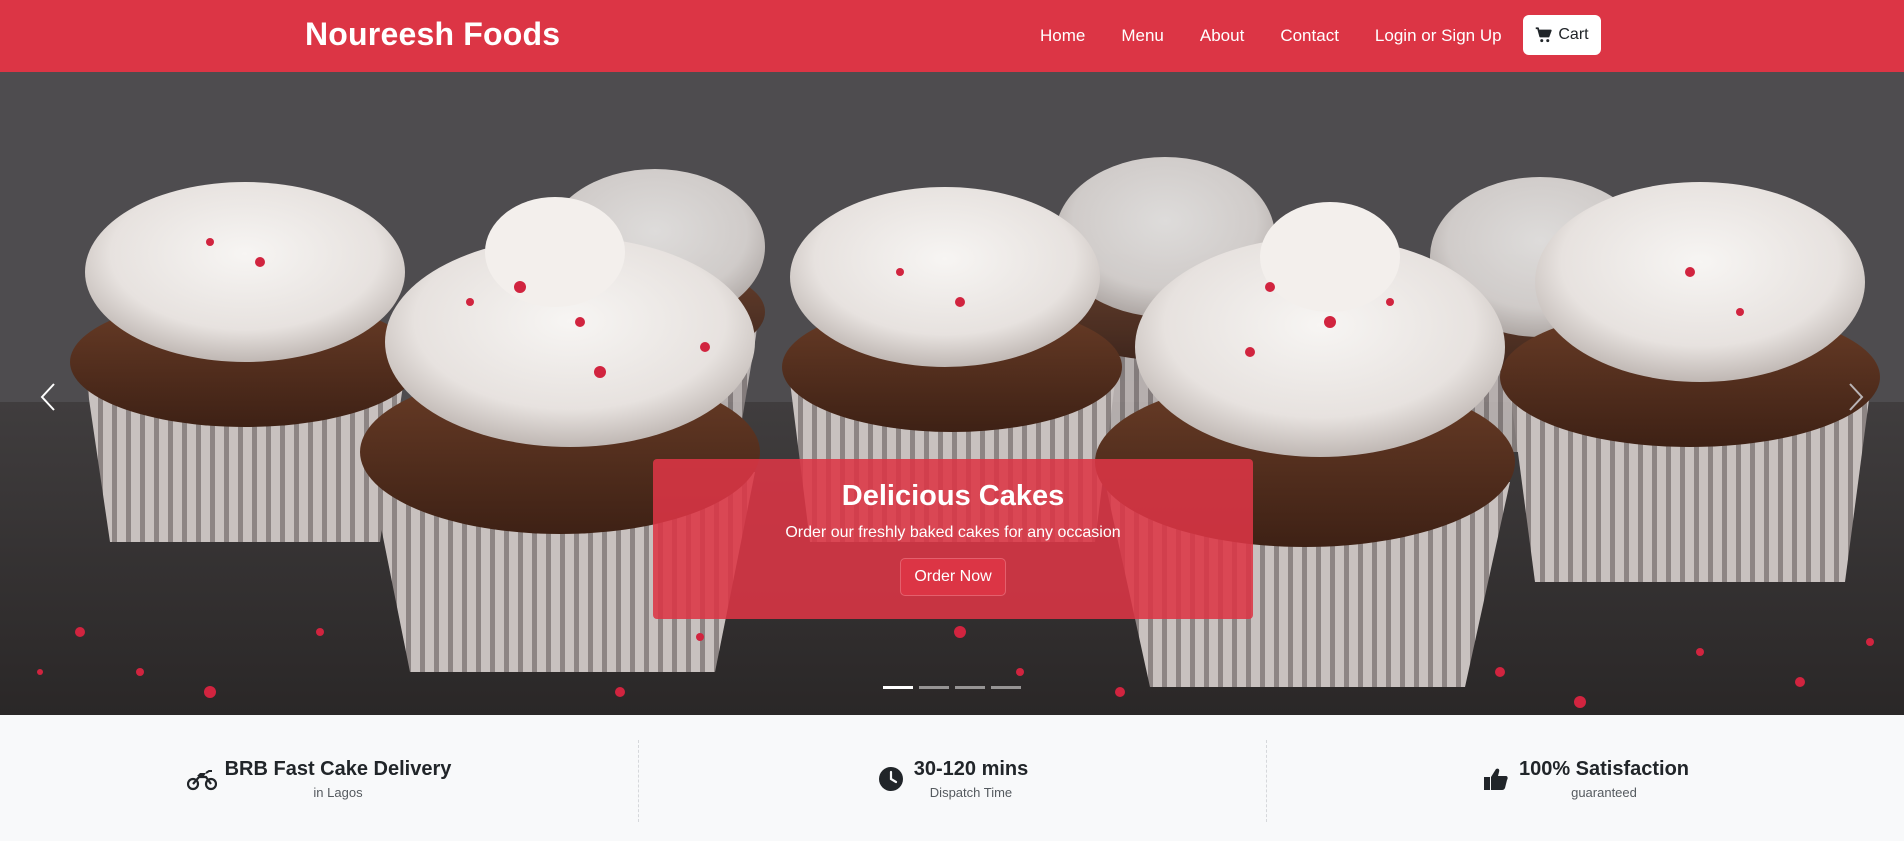 Image resolution: width=1904 pixels, height=841 pixels. I want to click on feature-satisfaction-title: 100% Satisfaction, so click(1604, 769).